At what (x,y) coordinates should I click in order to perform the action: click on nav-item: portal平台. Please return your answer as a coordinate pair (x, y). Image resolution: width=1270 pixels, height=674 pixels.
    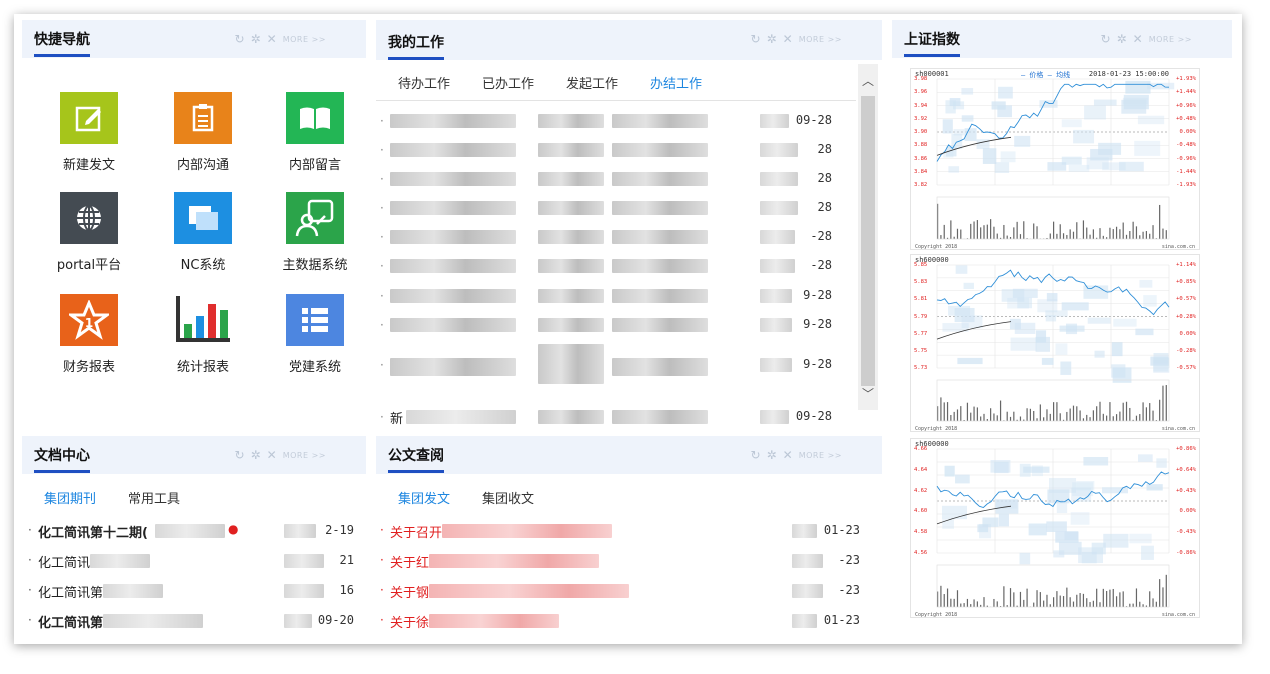
    Looking at the image, I should click on (89, 232).